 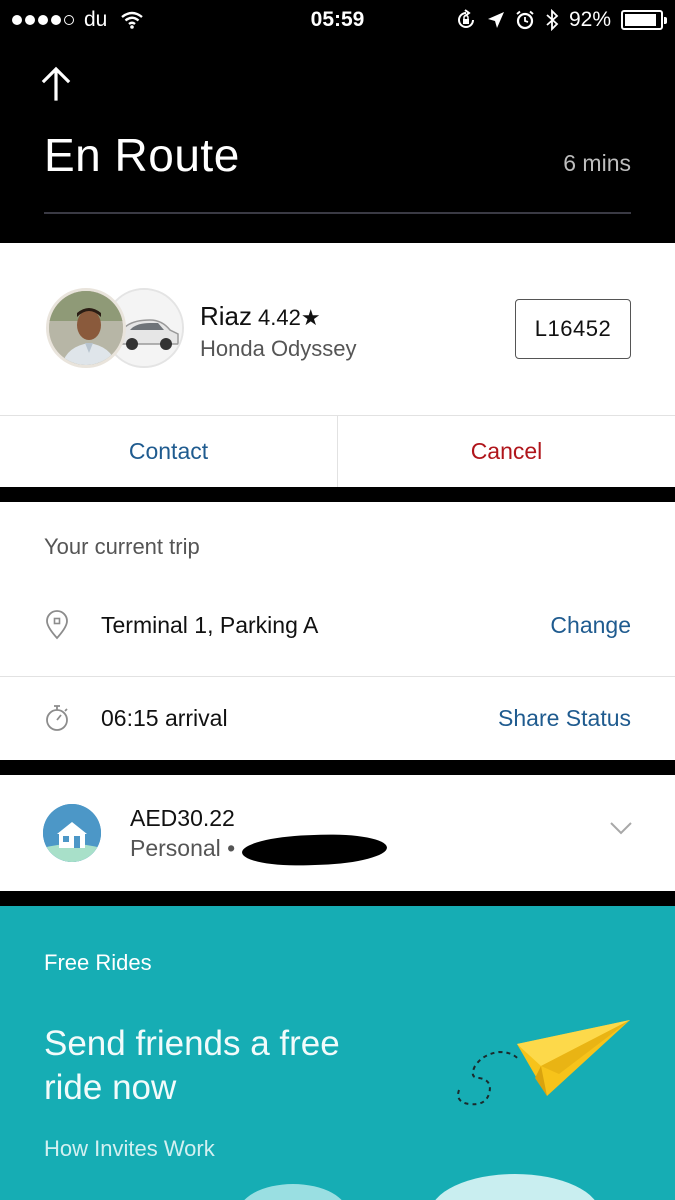 I want to click on license-plate: L16452, so click(x=573, y=329).